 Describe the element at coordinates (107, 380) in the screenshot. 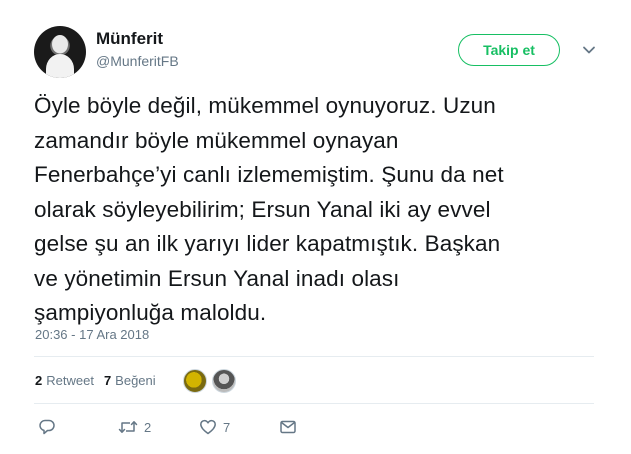

I see `like-stat-count: 7` at that location.